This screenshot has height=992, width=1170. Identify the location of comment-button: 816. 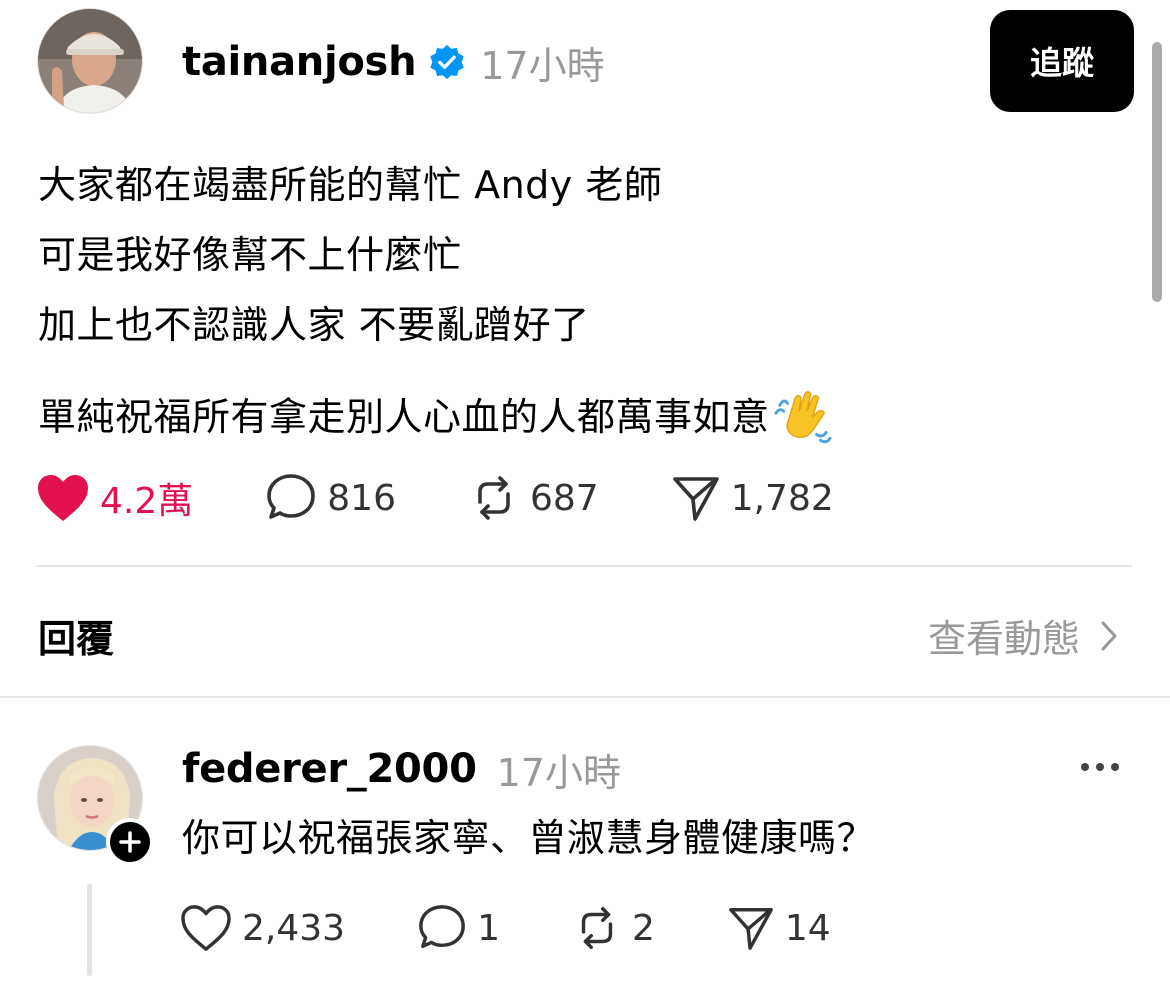
(330, 498).